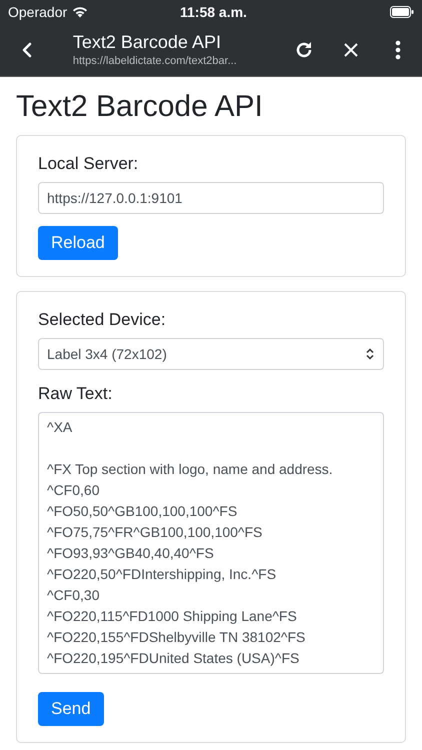 This screenshot has height=750, width=422. Describe the element at coordinates (89, 164) in the screenshot. I see `server-label: Local Server:` at that location.